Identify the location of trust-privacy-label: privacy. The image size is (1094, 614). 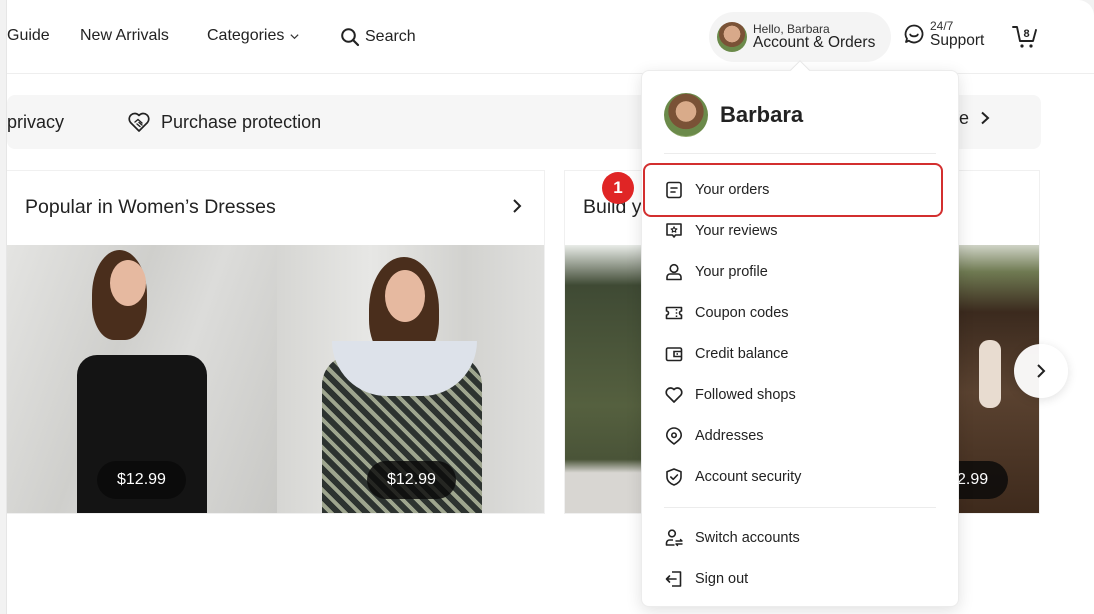
(36, 121).